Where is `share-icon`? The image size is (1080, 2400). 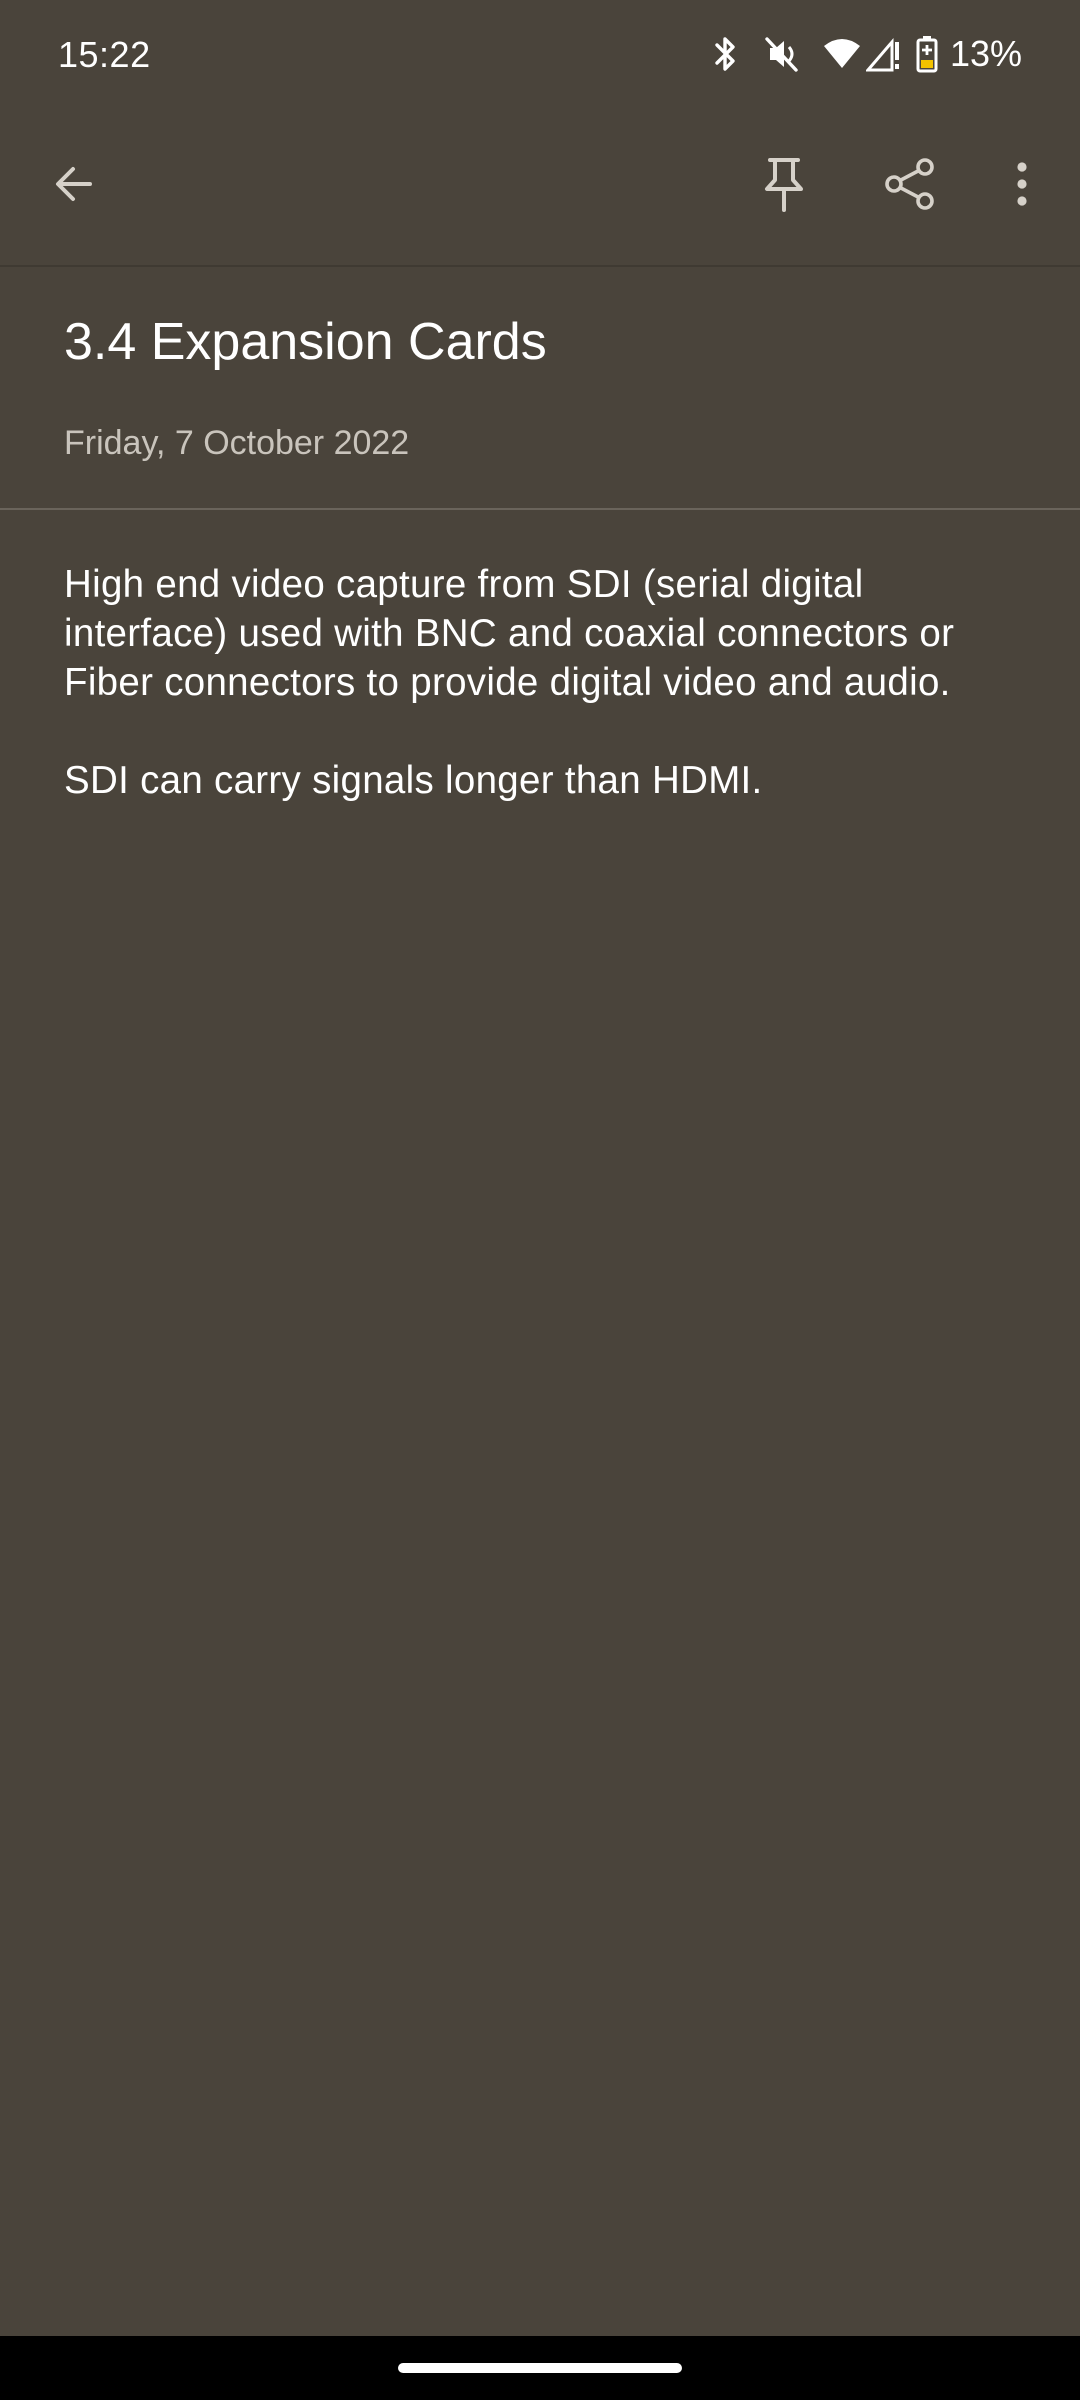
share-icon is located at coordinates (910, 186).